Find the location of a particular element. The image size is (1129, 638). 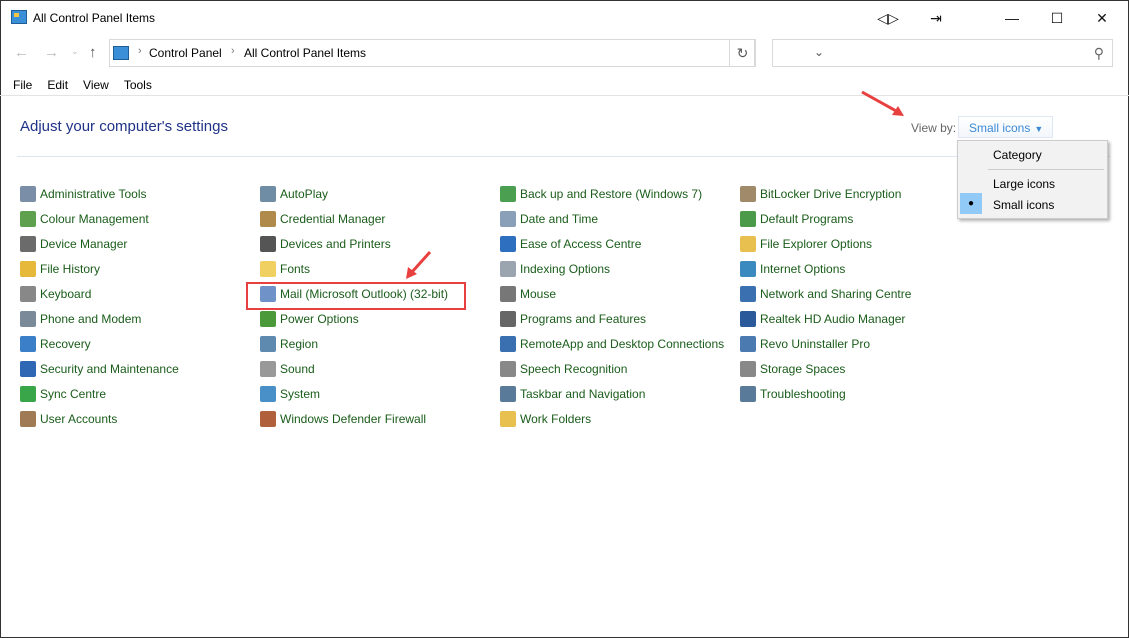

control-panel-item: Mouse is located at coordinates (528, 294).